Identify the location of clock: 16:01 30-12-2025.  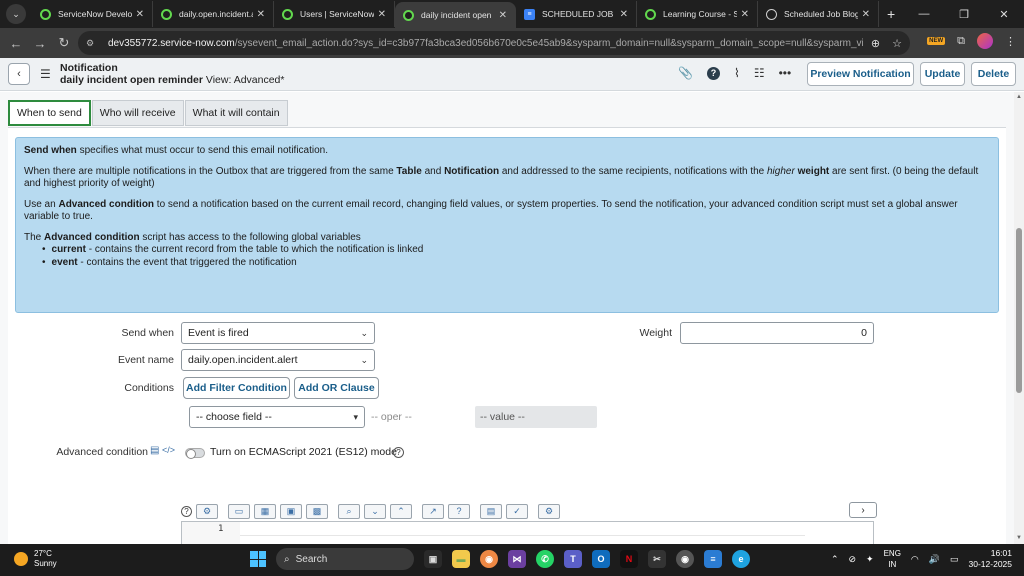
(990, 559).